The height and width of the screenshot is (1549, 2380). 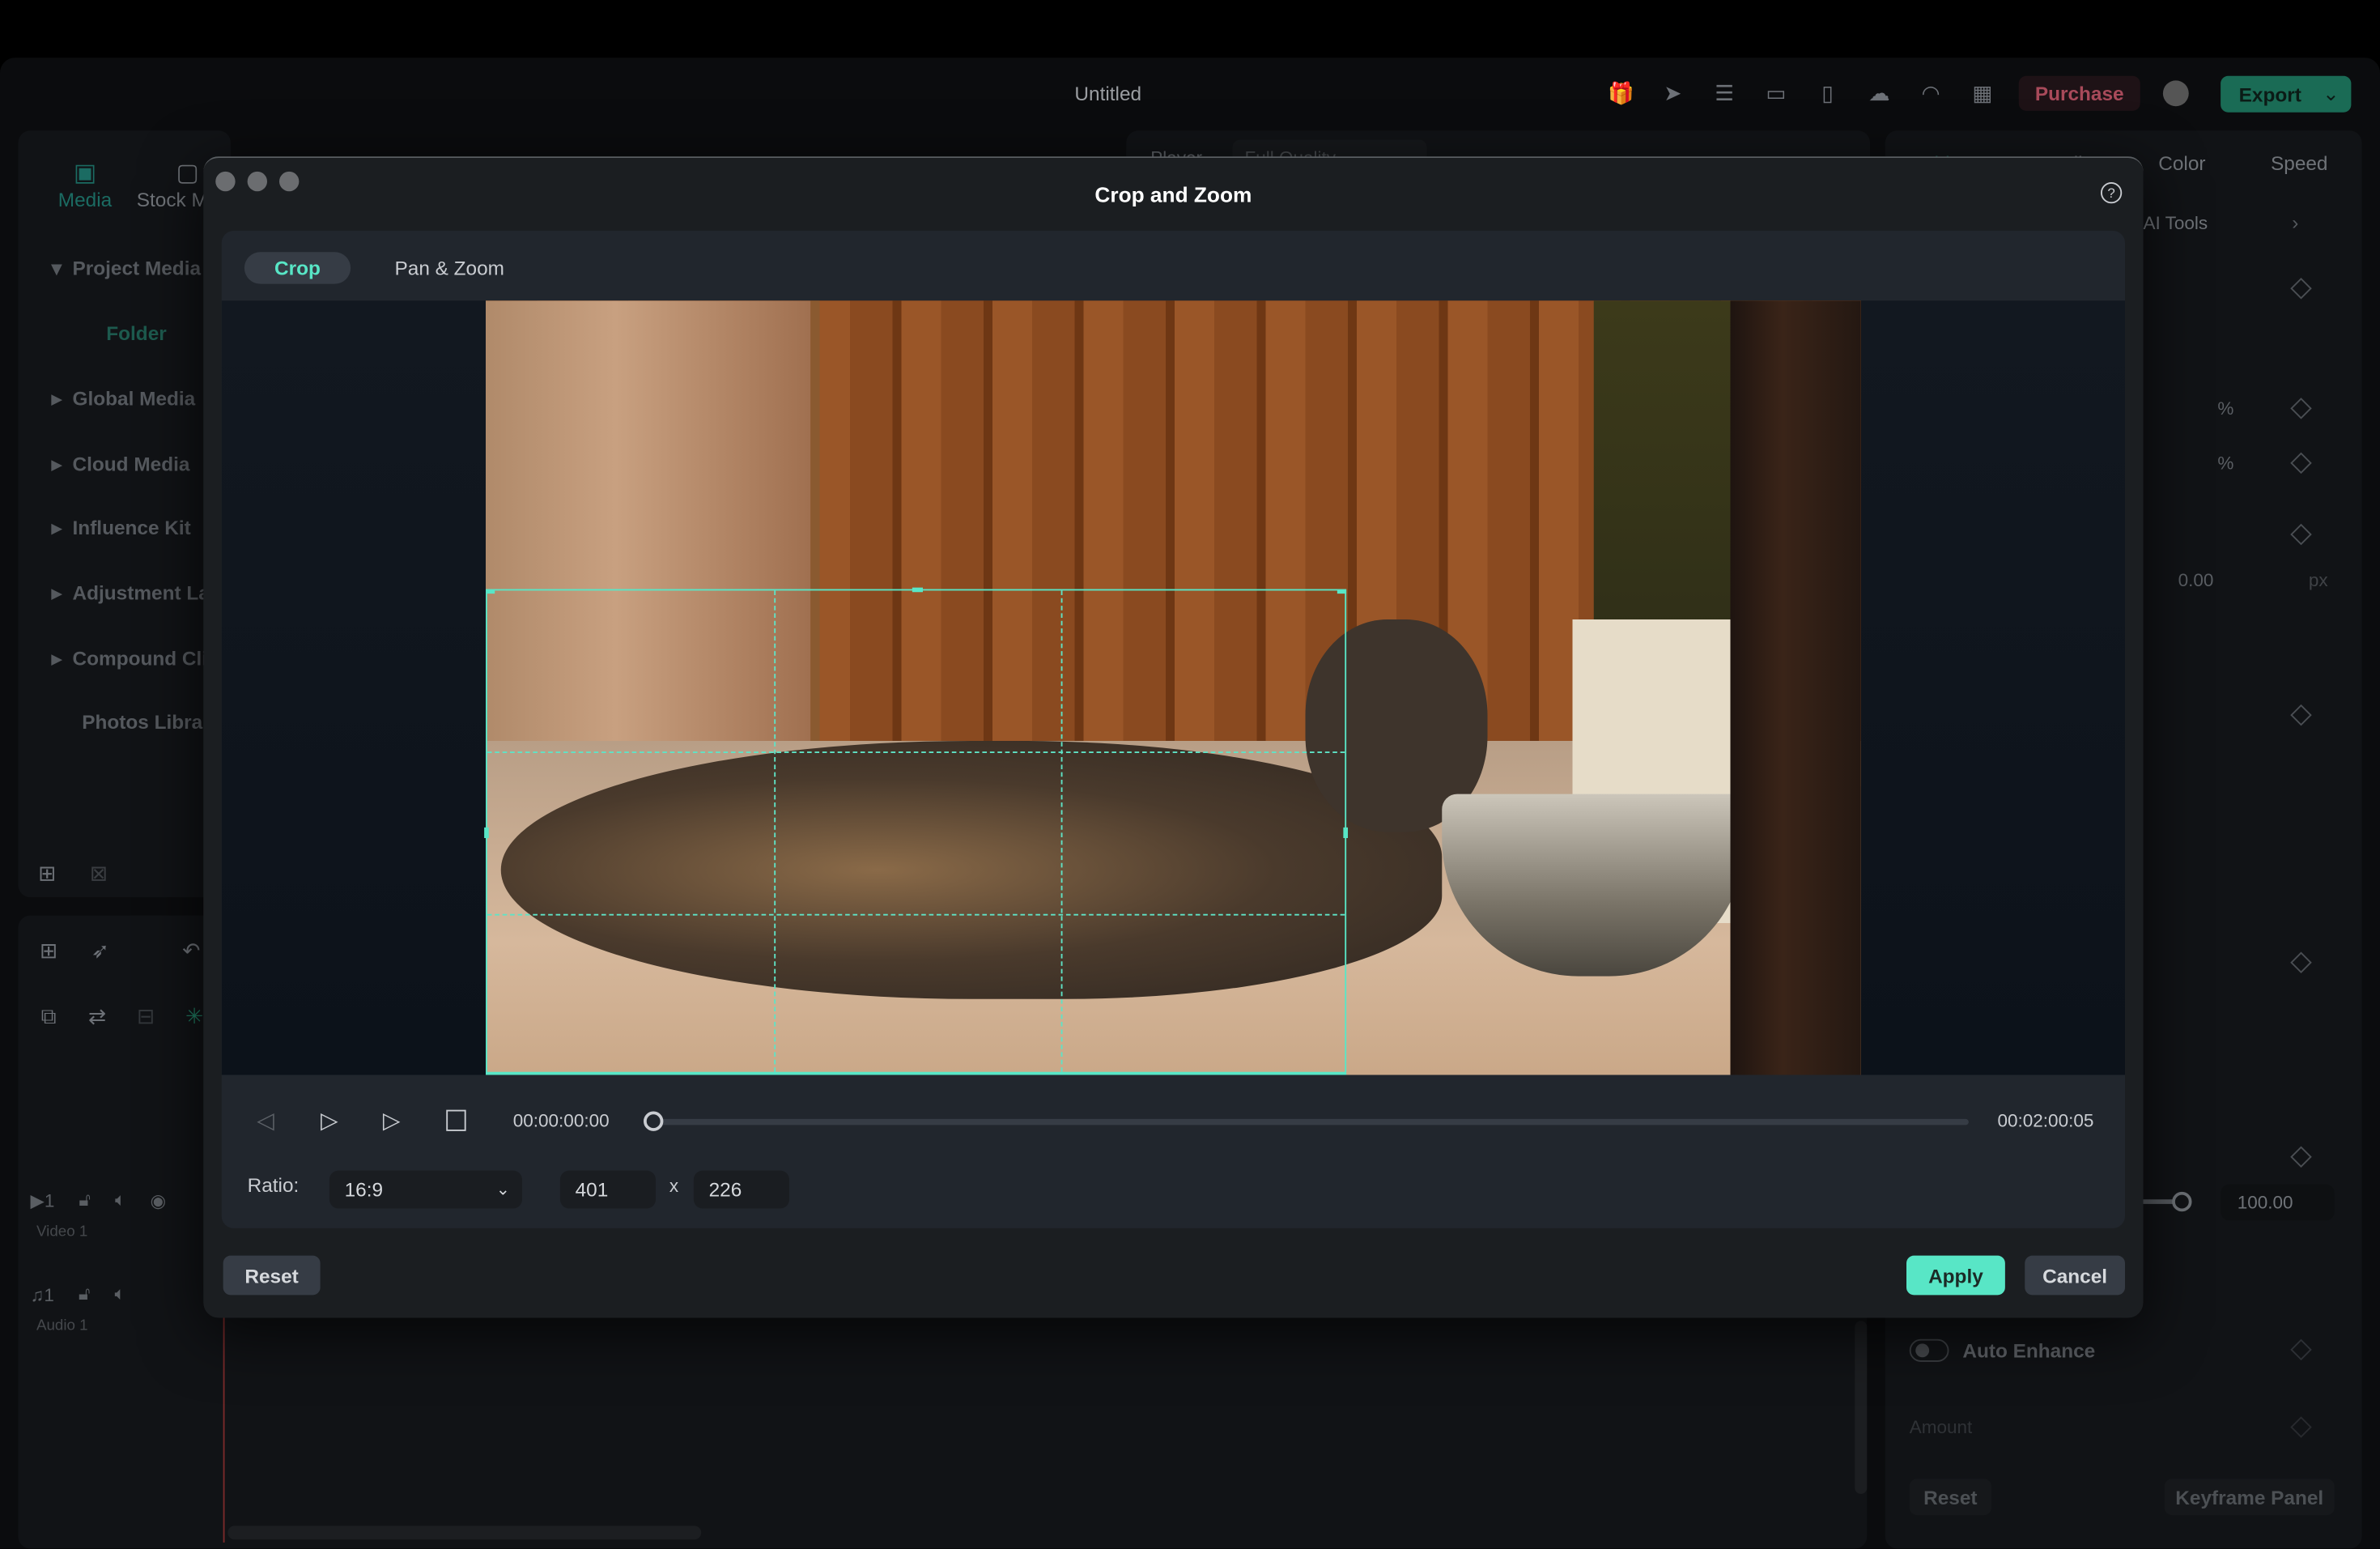 What do you see at coordinates (449, 268) in the screenshot?
I see `tab-pan-zoom: Pan & Zoom` at bounding box center [449, 268].